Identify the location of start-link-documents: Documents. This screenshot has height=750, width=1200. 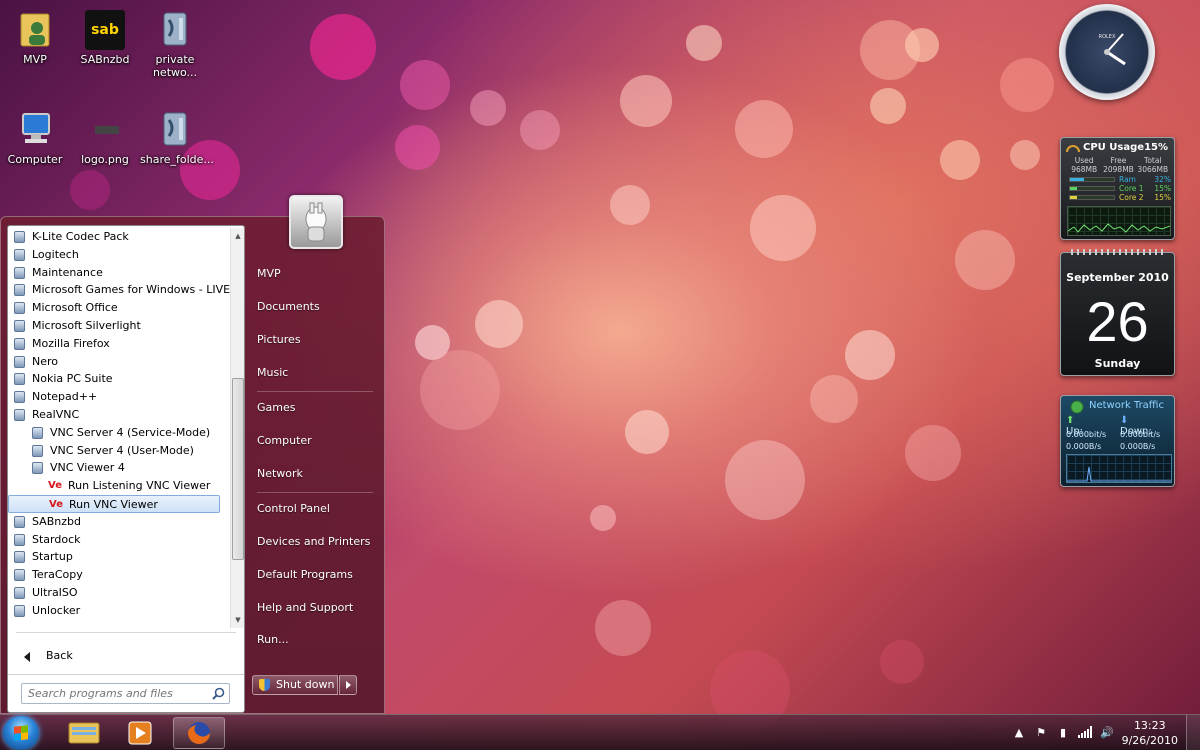
(313, 307).